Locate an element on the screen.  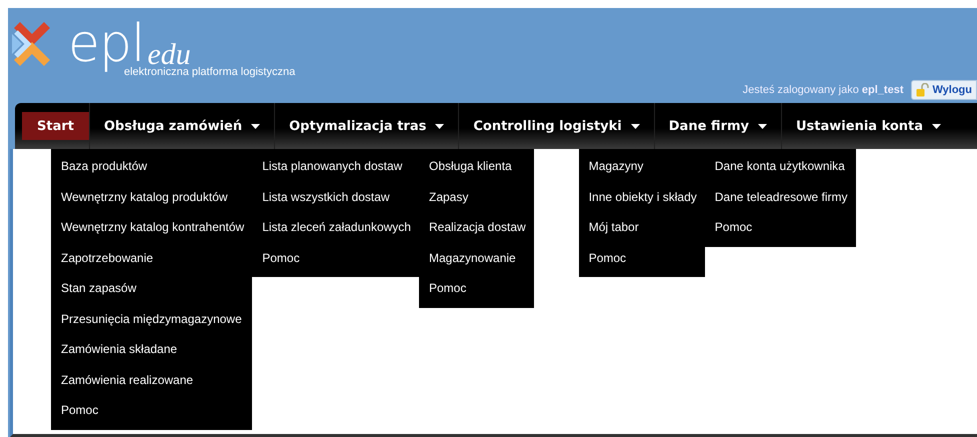
menu-item: Magazyny is located at coordinates (641, 166).